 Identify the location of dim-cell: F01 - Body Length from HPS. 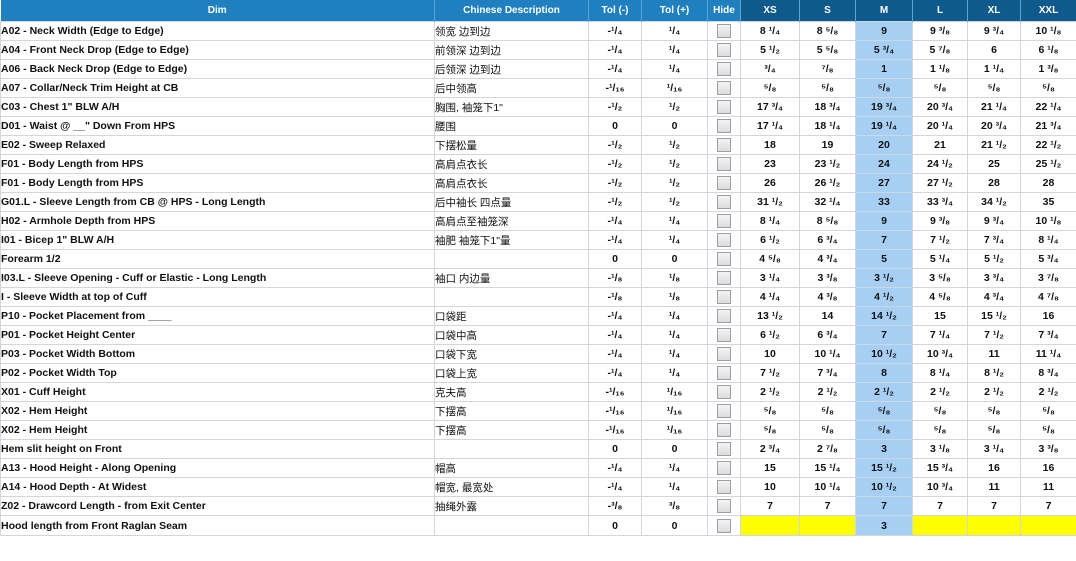
(217, 164).